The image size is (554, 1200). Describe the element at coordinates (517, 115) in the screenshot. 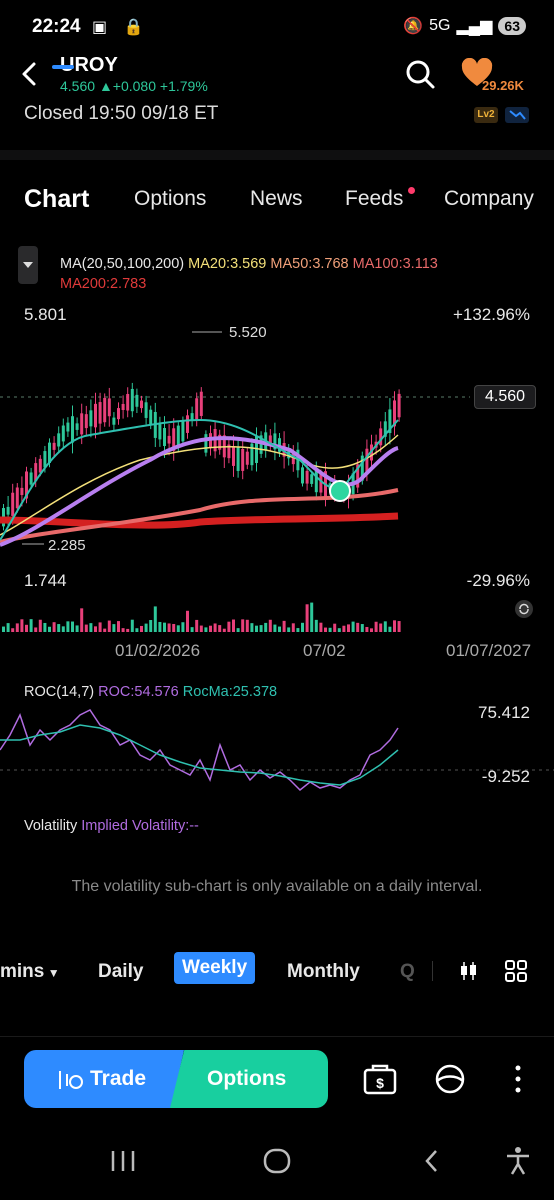

I see `trend-badge-icon` at that location.